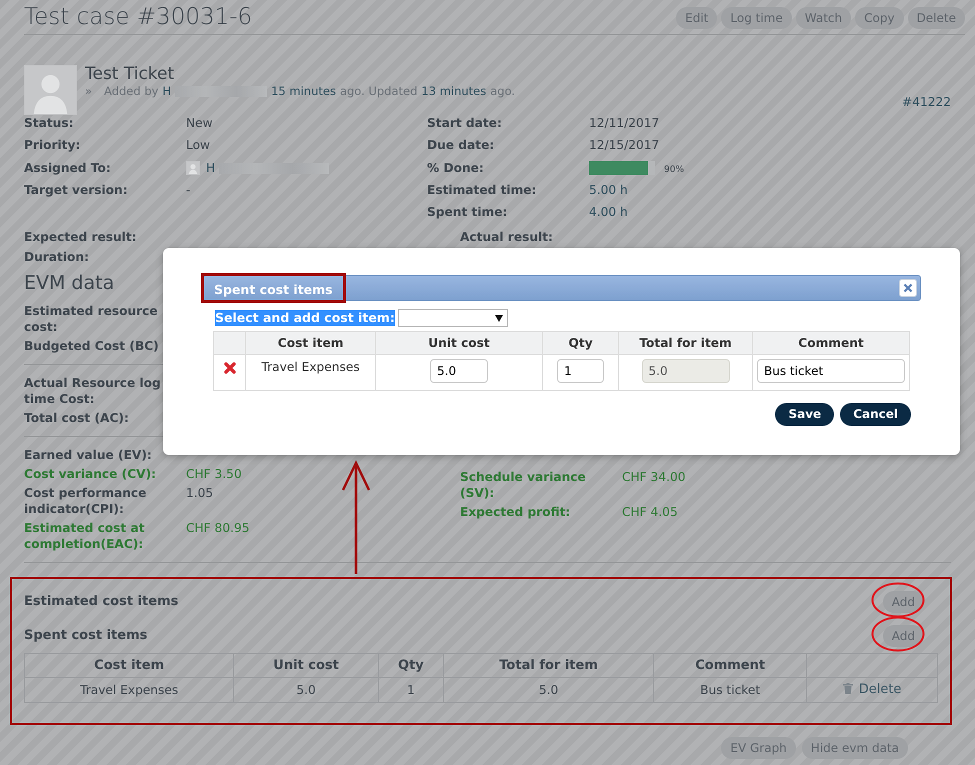  I want to click on field-label: Estimated time:, so click(481, 190).